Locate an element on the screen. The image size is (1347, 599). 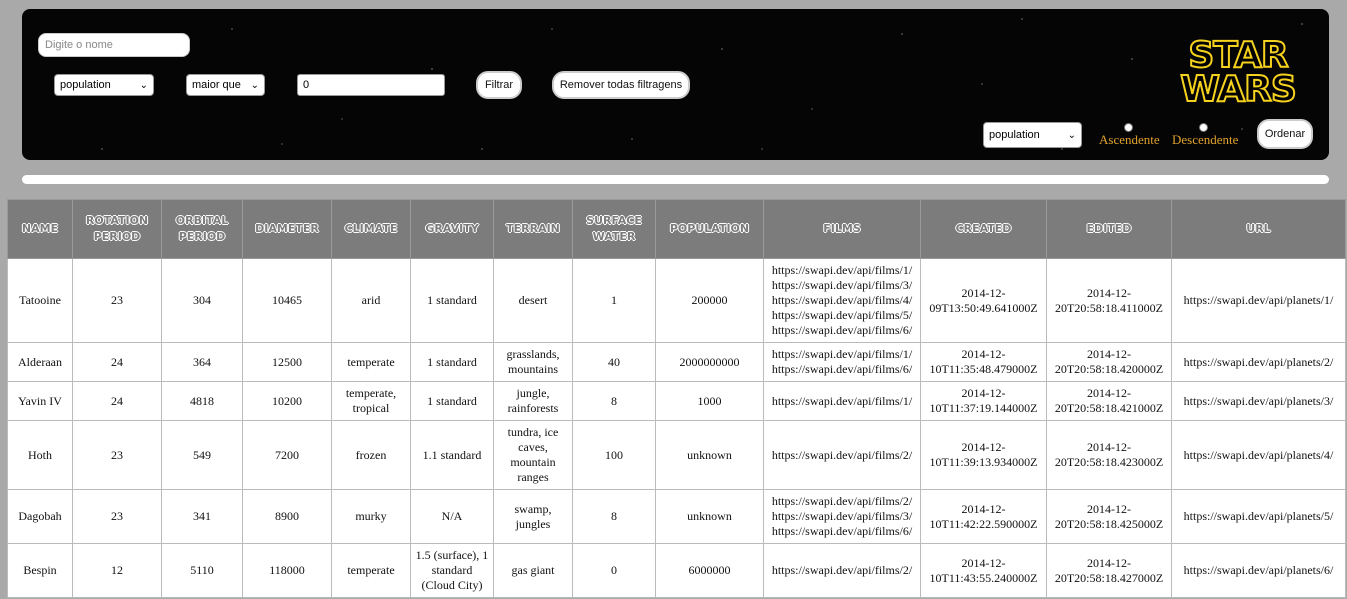
sort-button-label: Ordenar is located at coordinates (1285, 134).